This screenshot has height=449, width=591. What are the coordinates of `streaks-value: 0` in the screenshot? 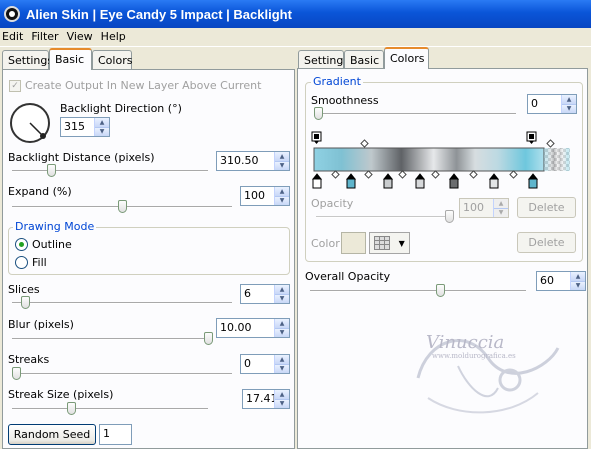 It's located at (257, 364).